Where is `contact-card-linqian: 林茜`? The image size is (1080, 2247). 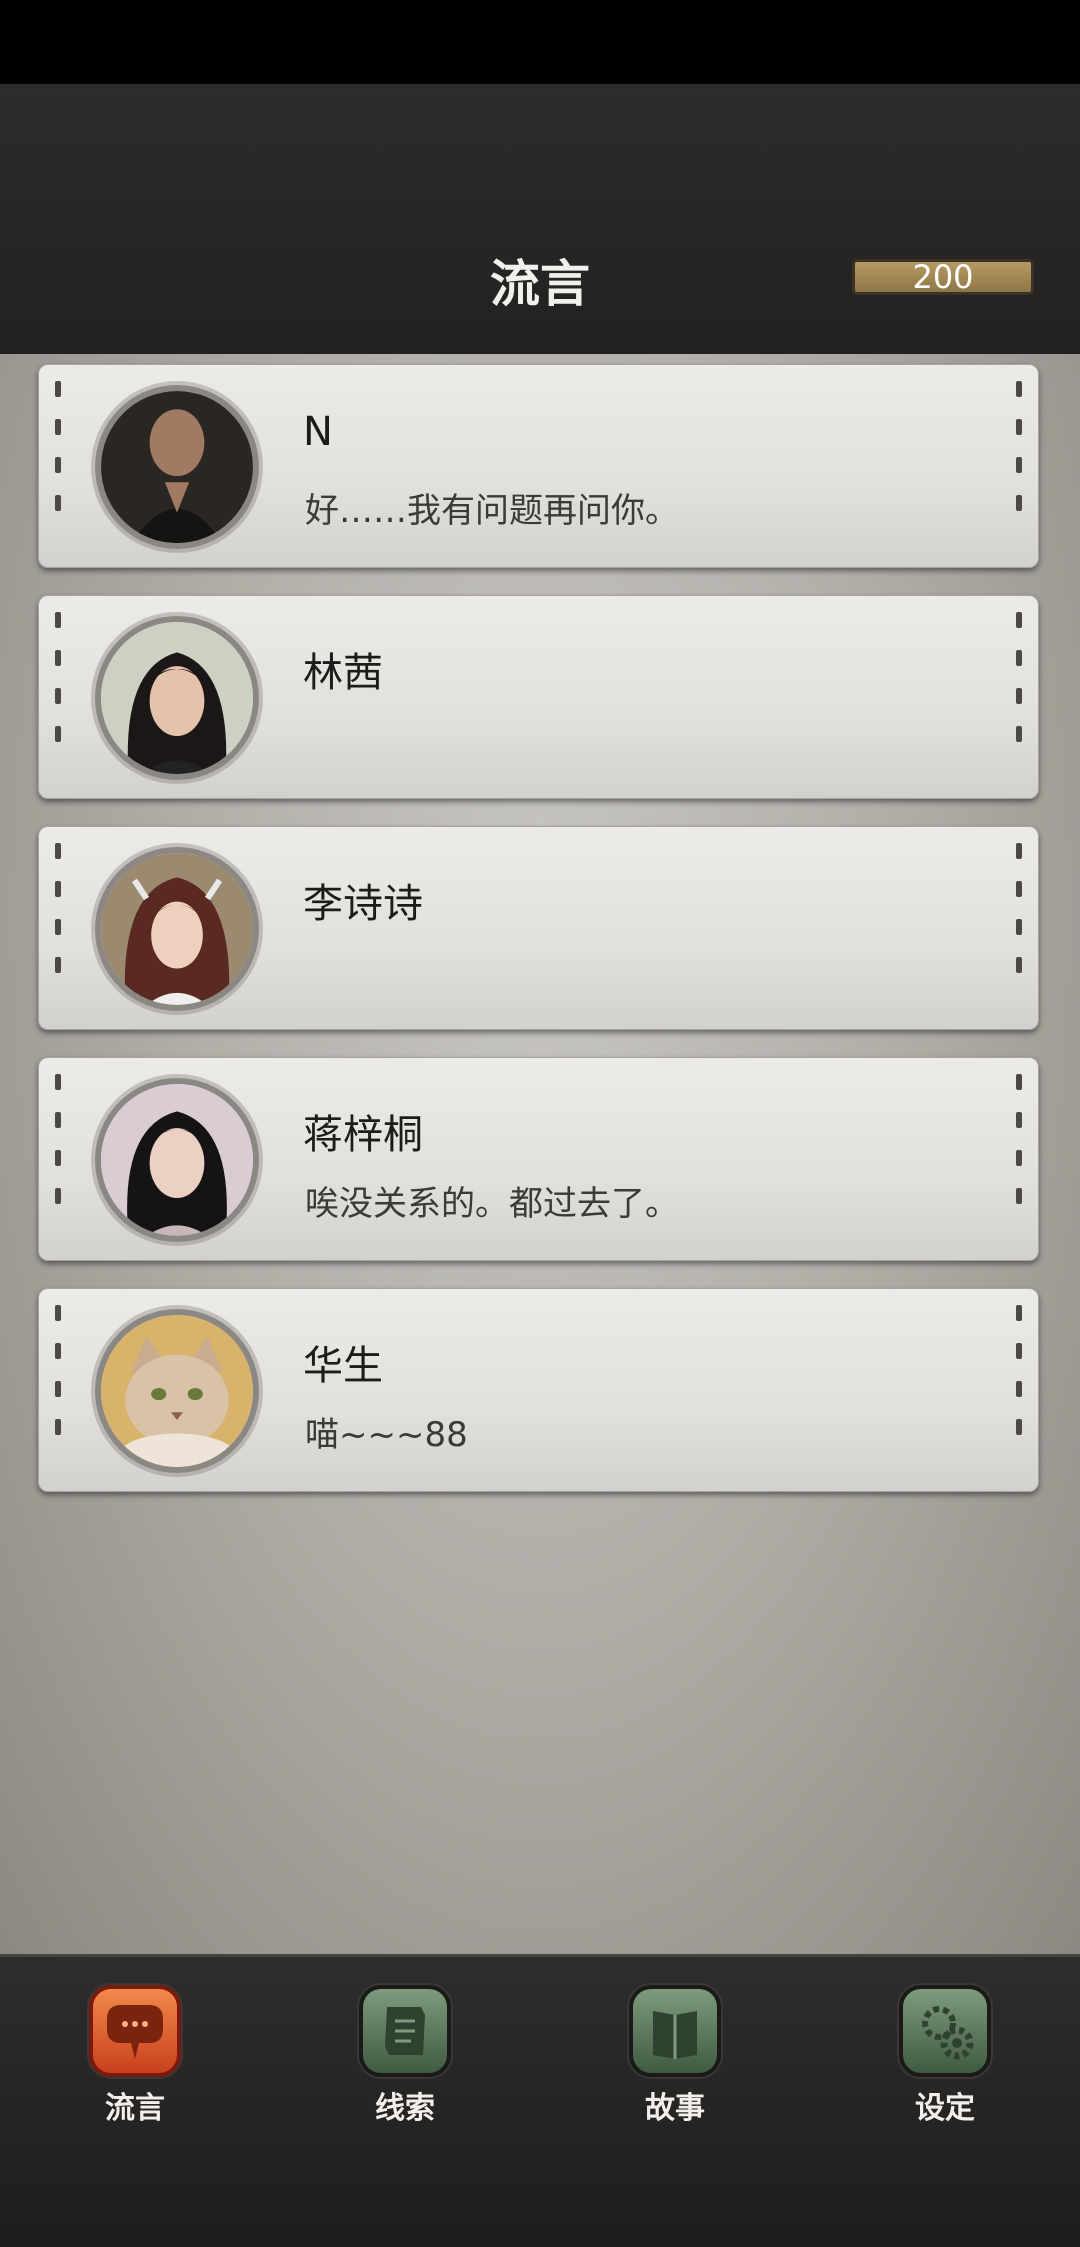
contact-card-linqian: 林茜 is located at coordinates (538, 697).